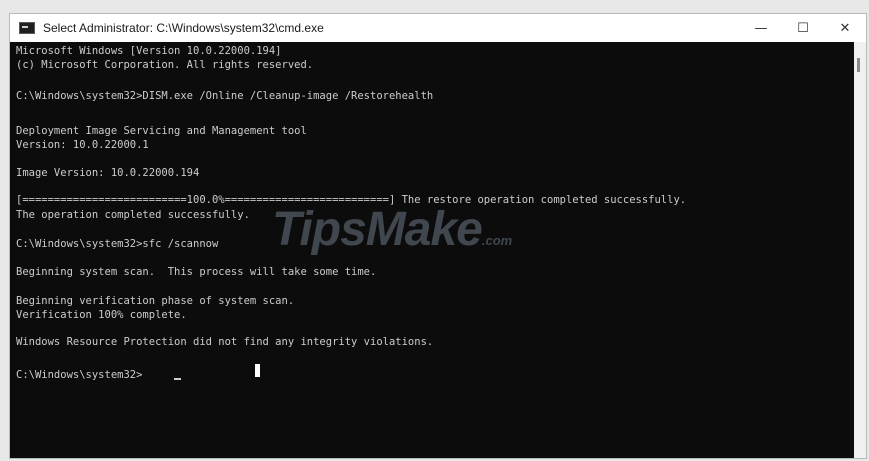 The image size is (869, 461). I want to click on window-controls: — ☐ ✕, so click(803, 28).